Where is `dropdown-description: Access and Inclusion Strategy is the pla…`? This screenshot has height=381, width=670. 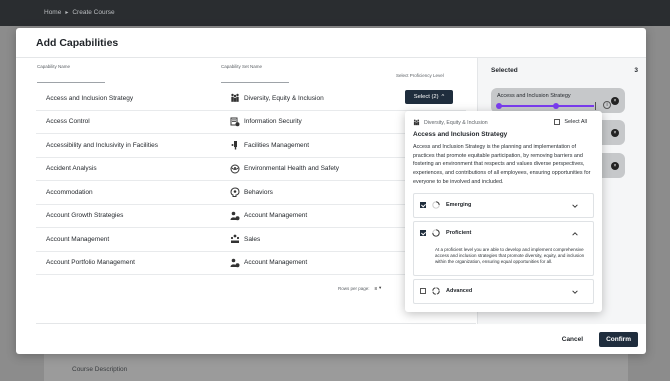
dropdown-description: Access and Inclusion Strategy is the pla… is located at coordinates (502, 164).